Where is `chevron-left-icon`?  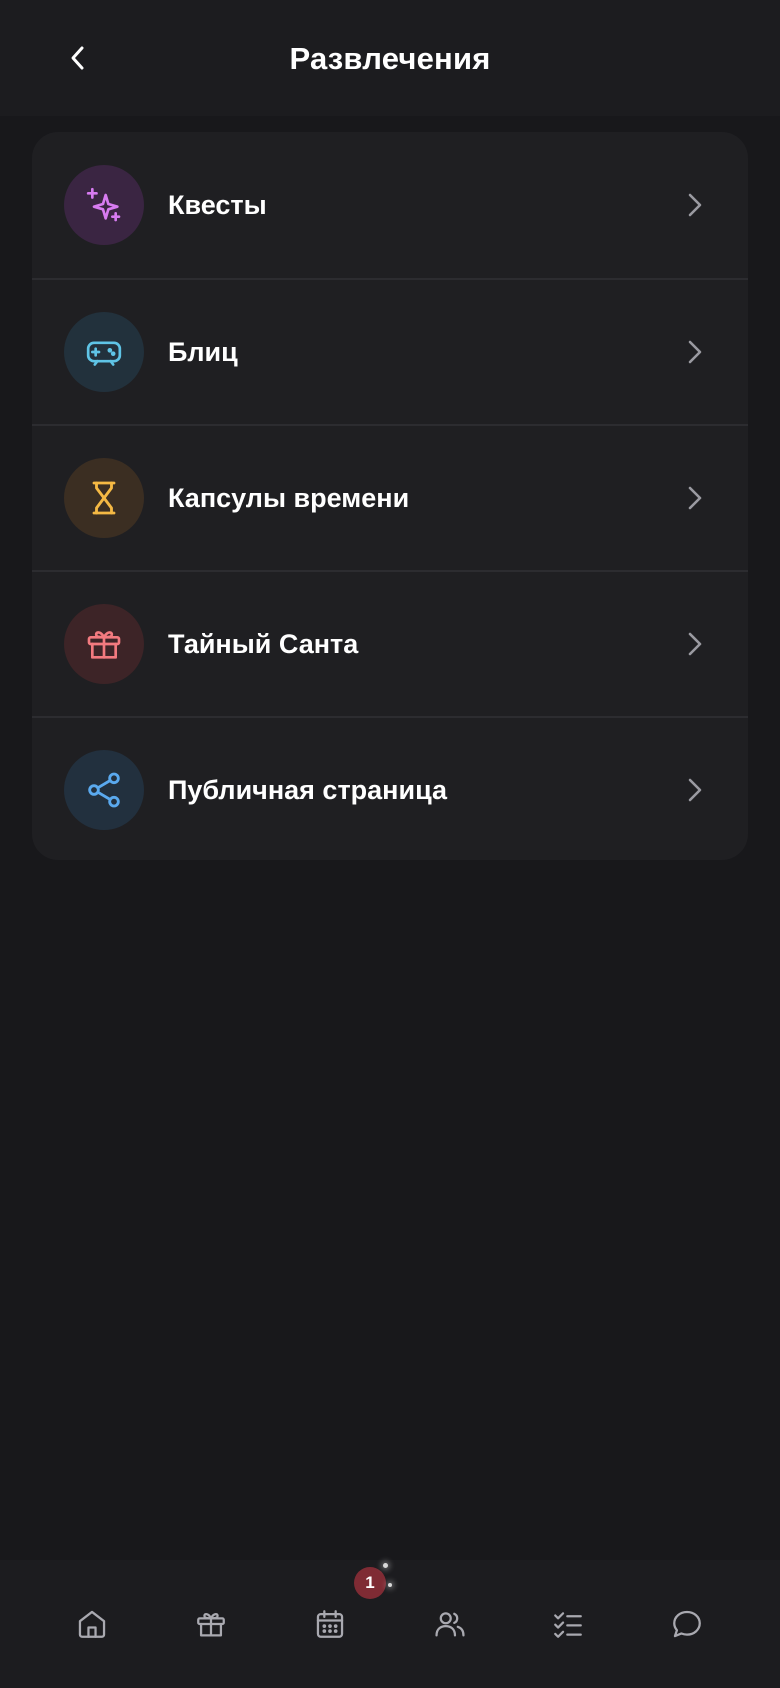
chevron-left-icon is located at coordinates (77, 58).